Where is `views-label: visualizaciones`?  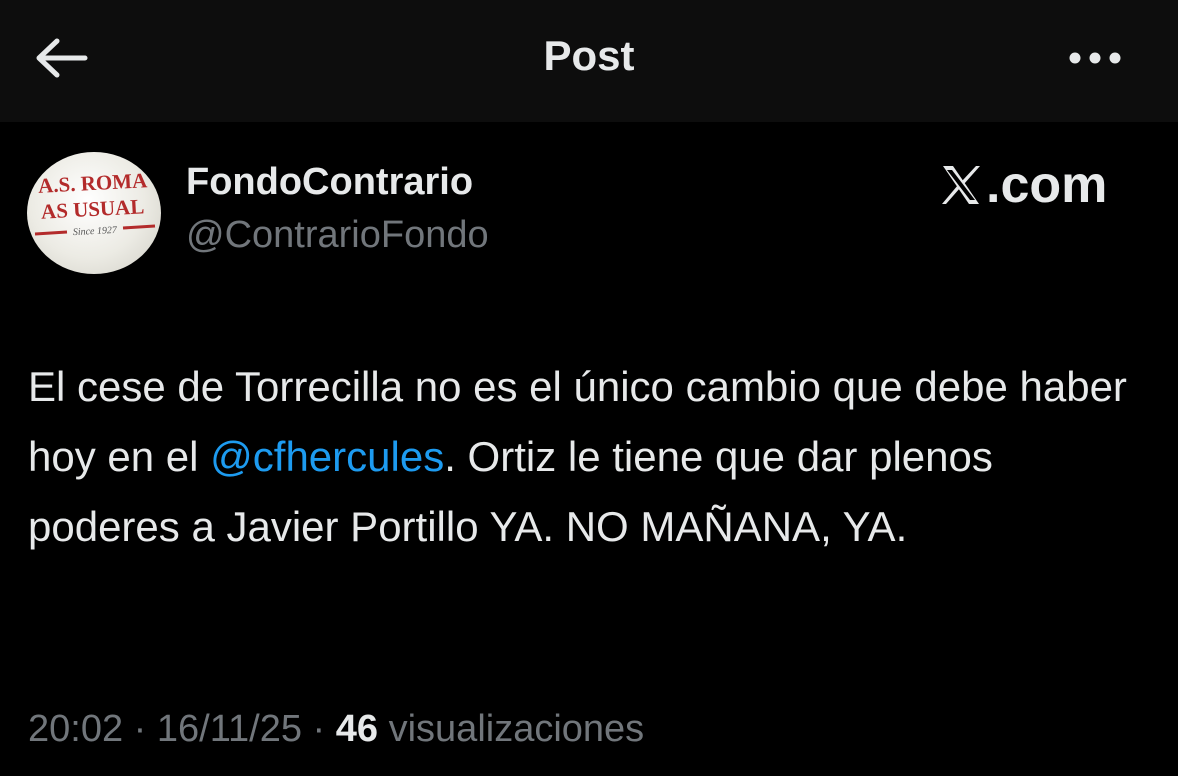 views-label: visualizaciones is located at coordinates (511, 729).